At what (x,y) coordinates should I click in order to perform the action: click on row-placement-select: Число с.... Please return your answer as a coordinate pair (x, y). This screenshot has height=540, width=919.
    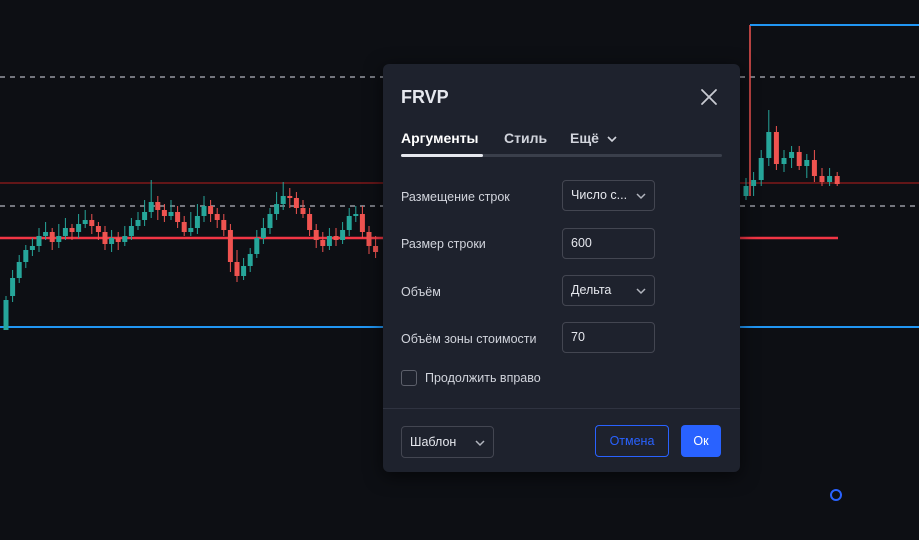
    Looking at the image, I should click on (608, 195).